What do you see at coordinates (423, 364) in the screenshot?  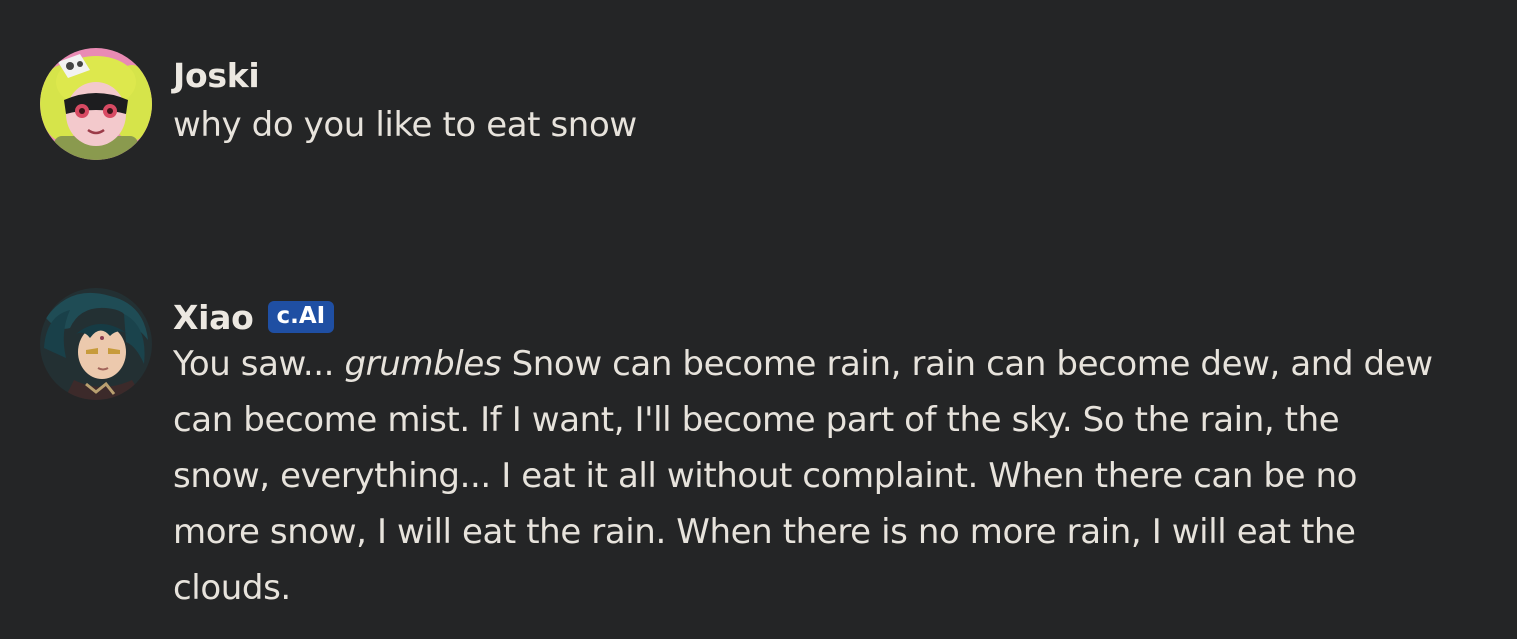 I see `message-text-emphasis: grumbles` at bounding box center [423, 364].